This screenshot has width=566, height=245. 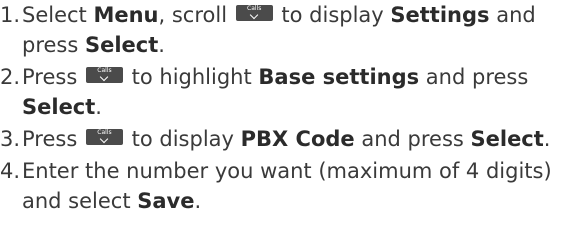 What do you see at coordinates (53, 45) in the screenshot?
I see `instruction-text: press` at bounding box center [53, 45].